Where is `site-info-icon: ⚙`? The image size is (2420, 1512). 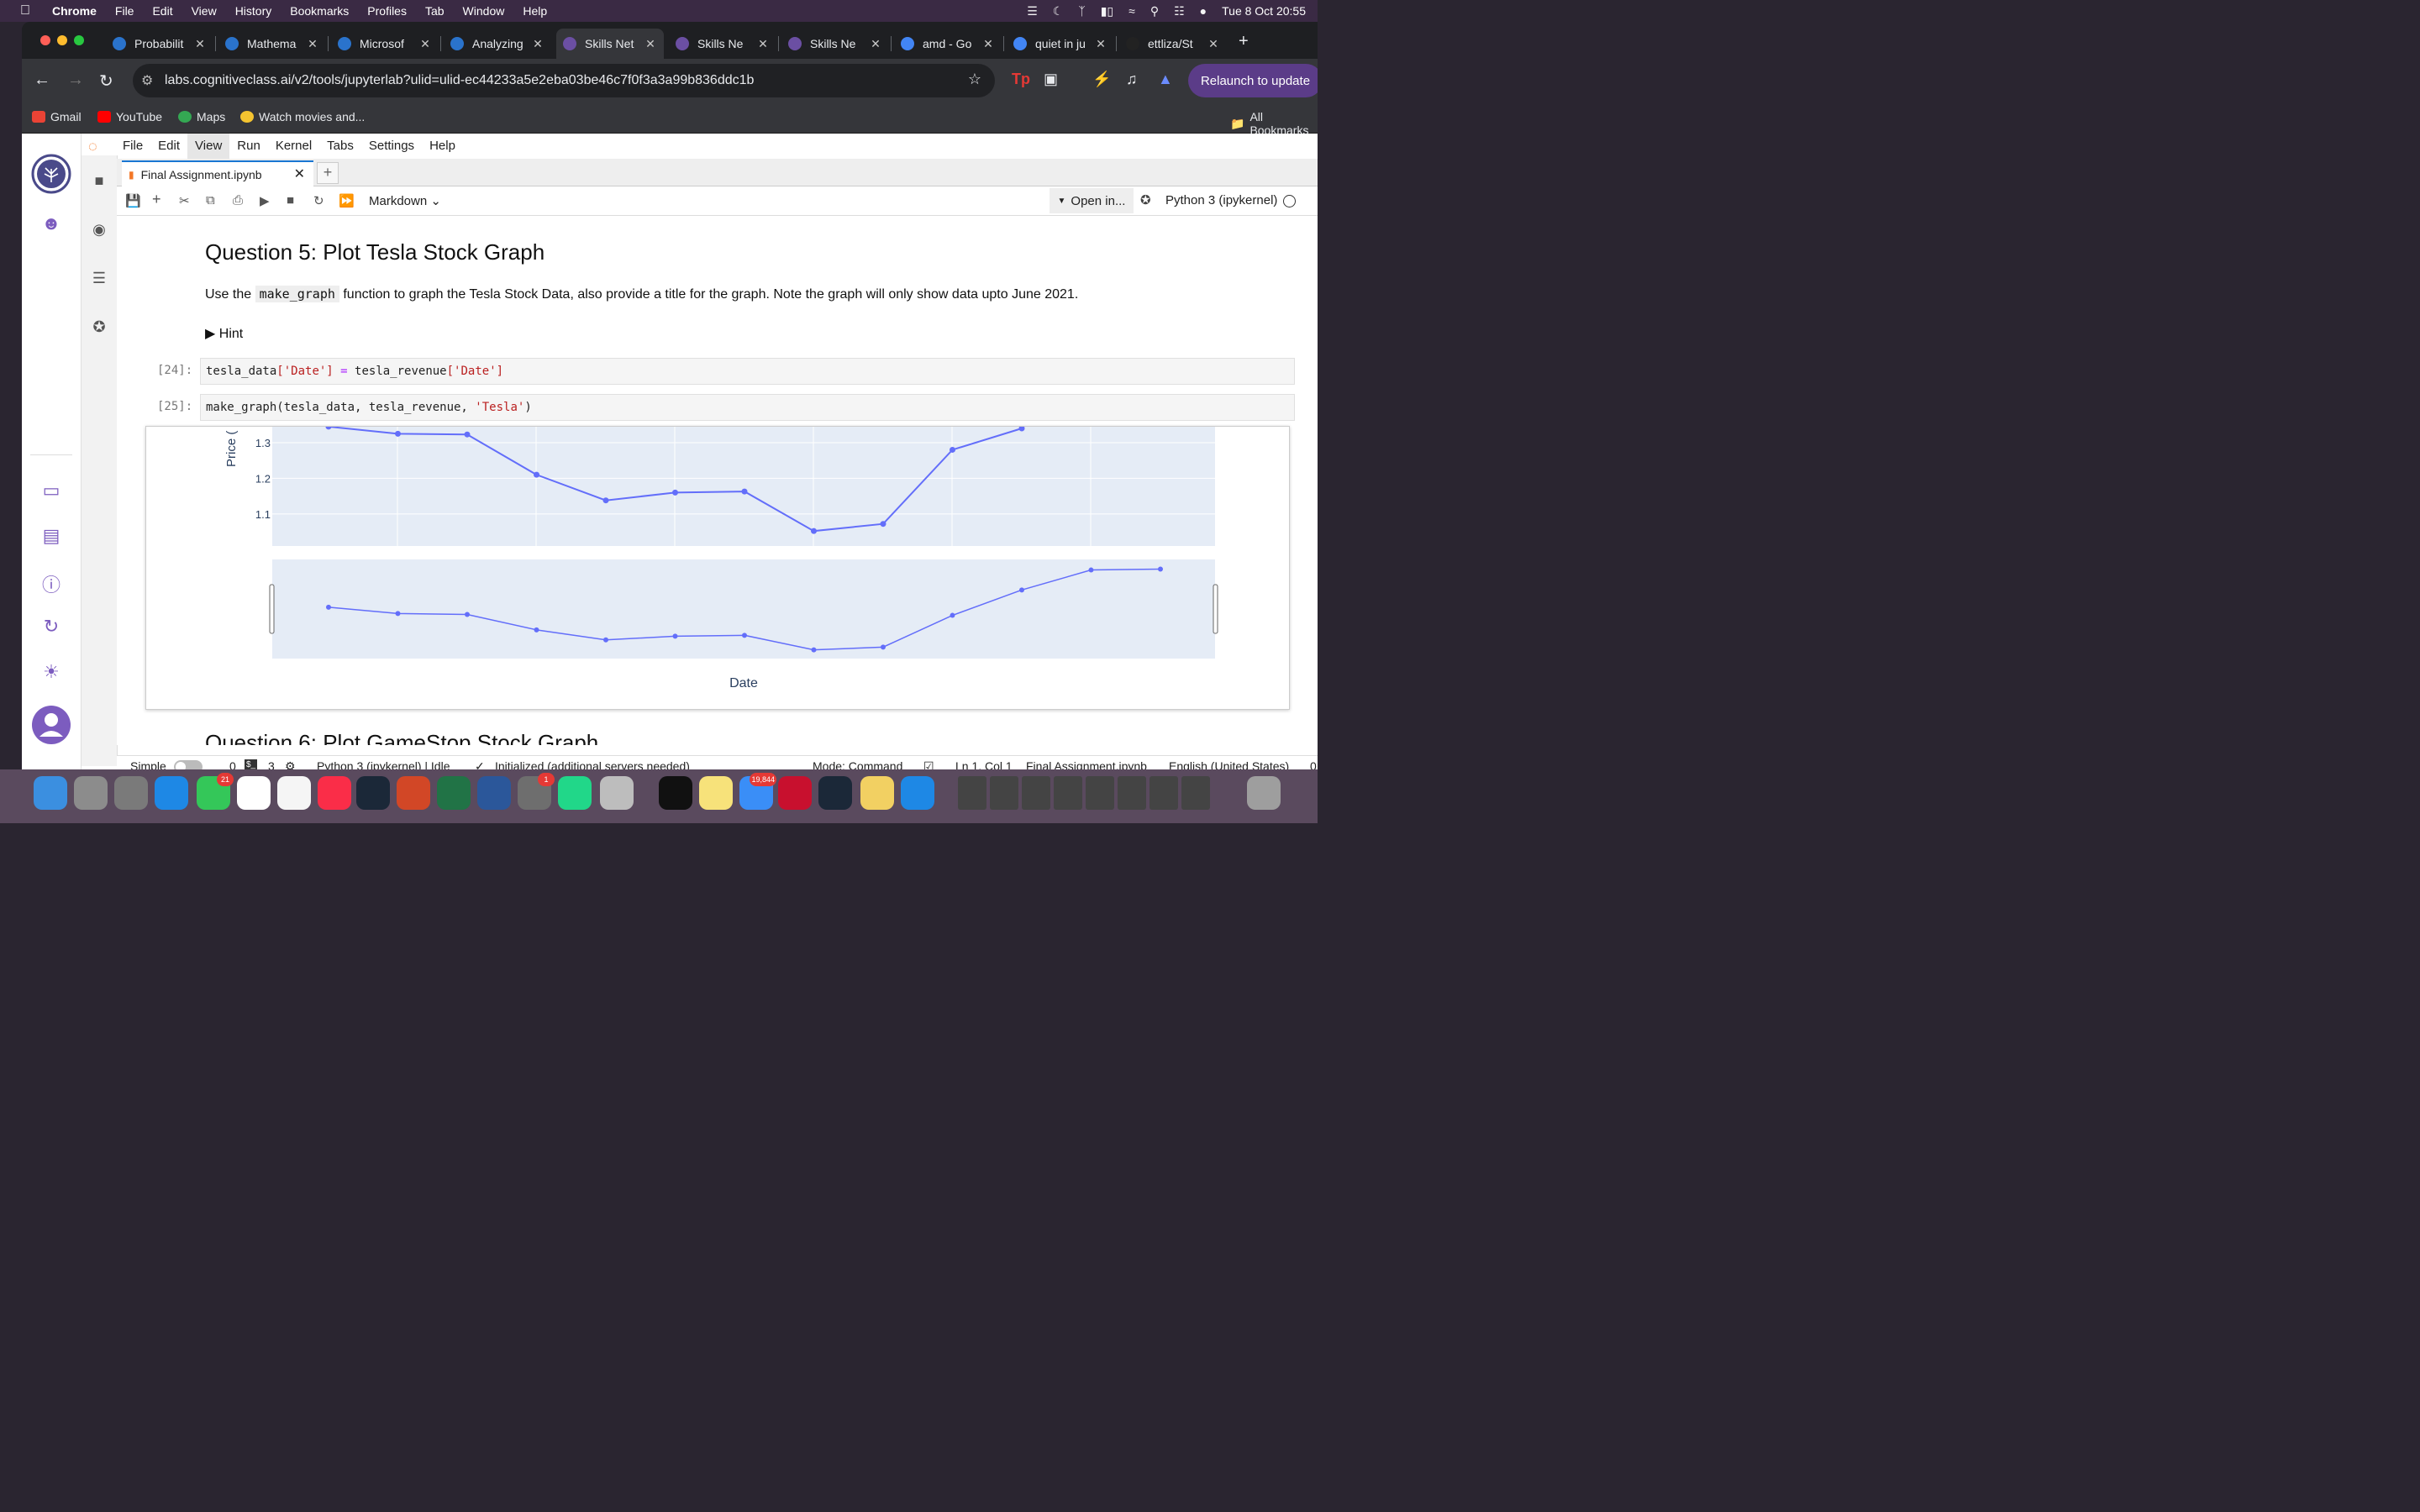
site-info-icon: ⚙ is located at coordinates (148, 80).